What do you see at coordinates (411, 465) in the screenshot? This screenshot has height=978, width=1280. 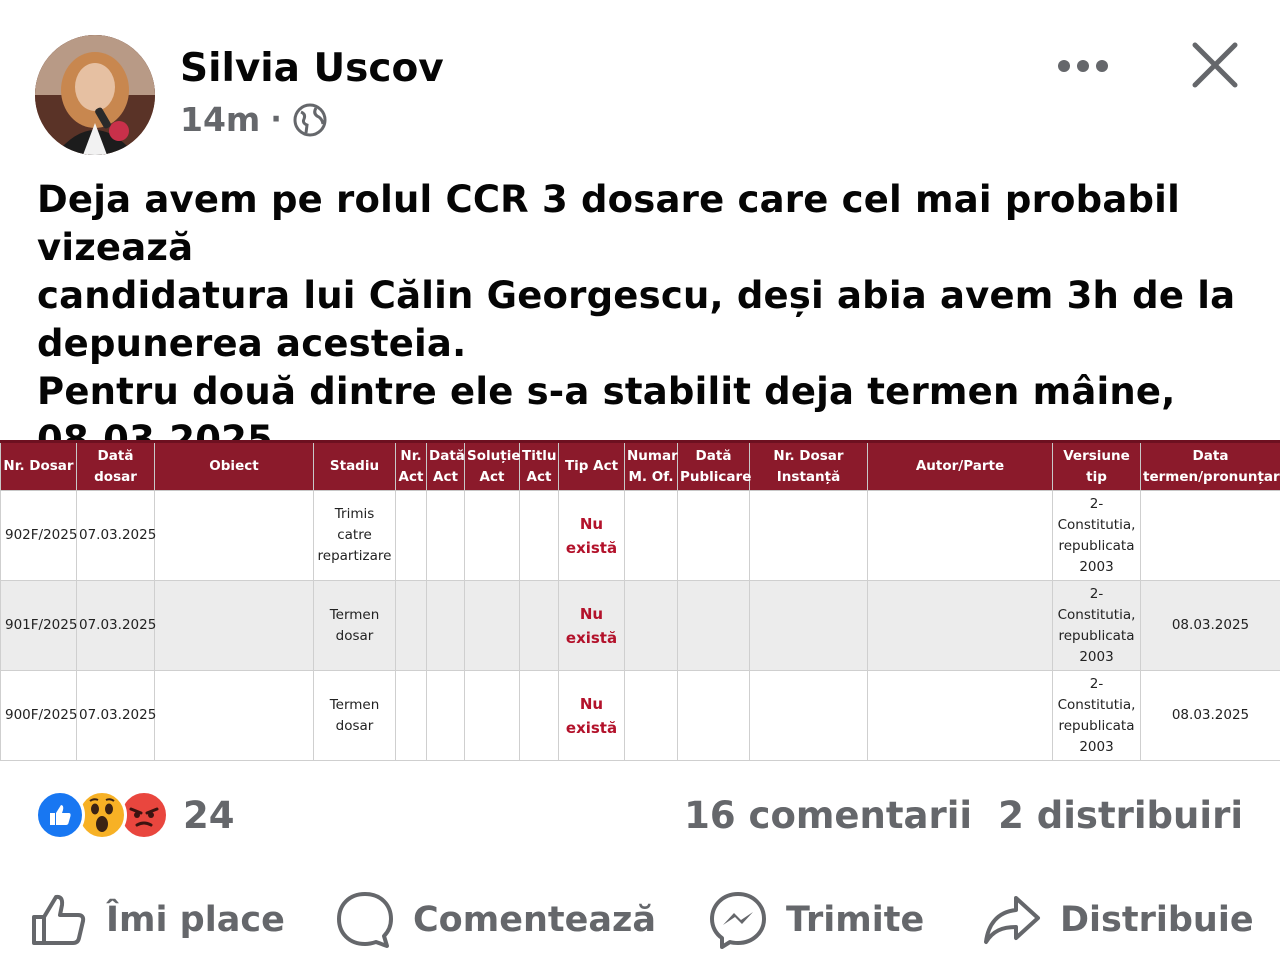 I see `table-header-cell: Nr. Act` at bounding box center [411, 465].